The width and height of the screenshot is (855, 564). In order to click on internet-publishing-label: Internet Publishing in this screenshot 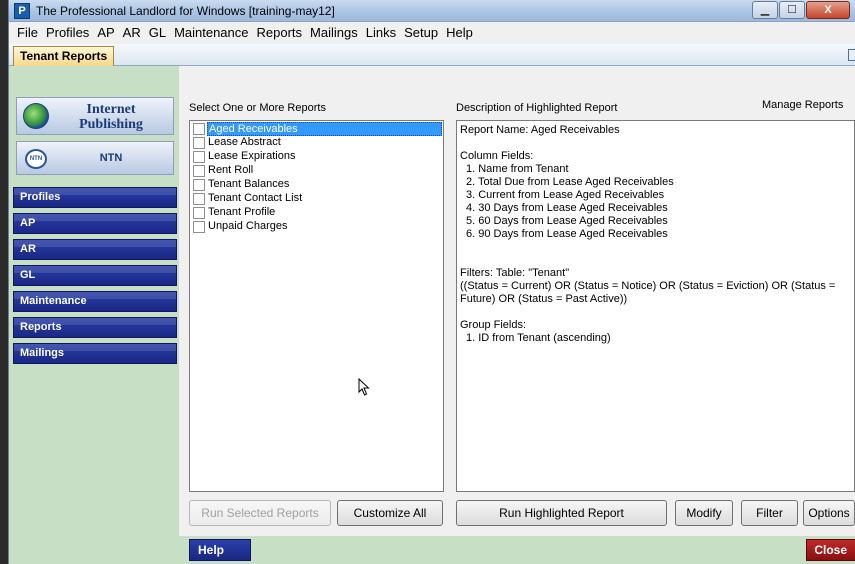, I will do `click(111, 117)`.